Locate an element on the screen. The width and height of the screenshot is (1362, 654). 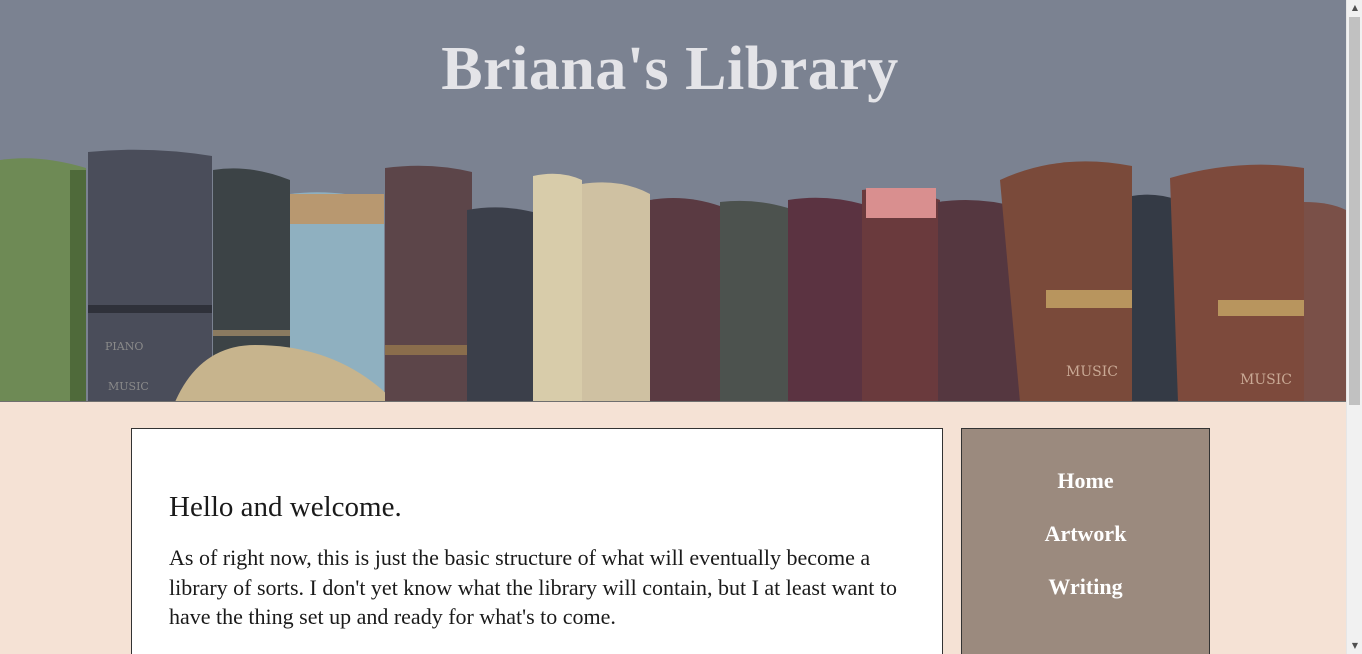
scroll-up-arrow-icon: ▲ is located at coordinates (1354, 8).